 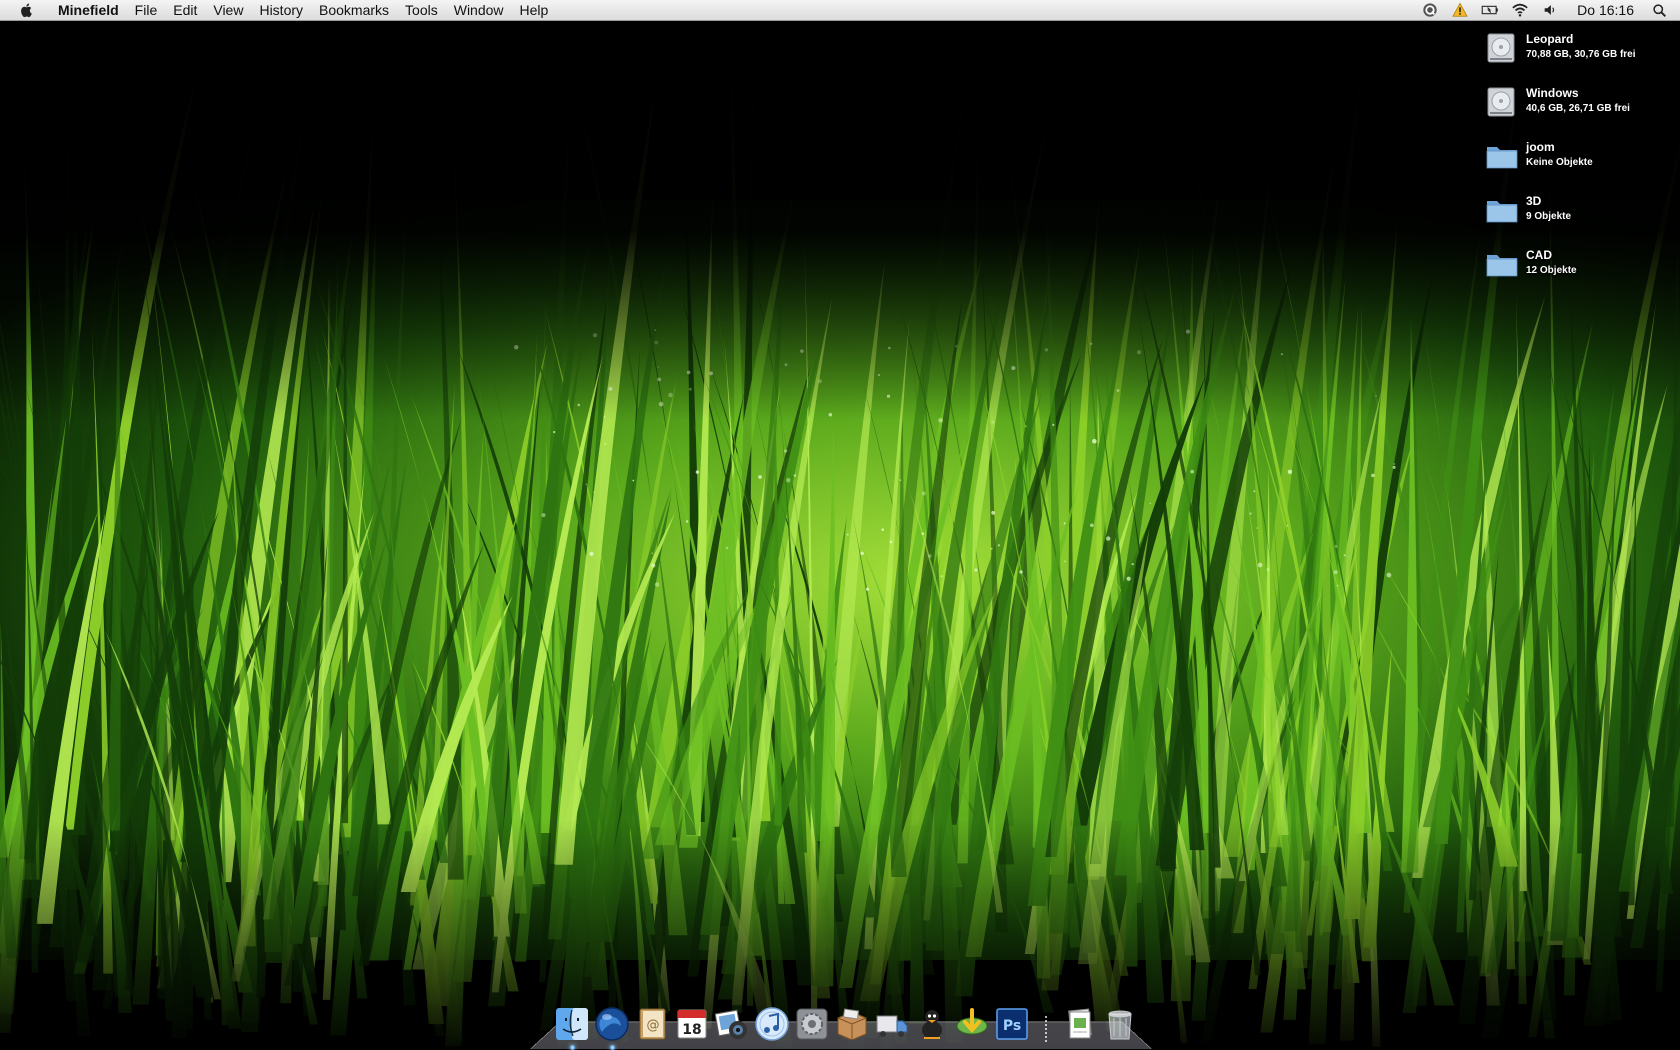 I want to click on apple-menu-icon, so click(x=27, y=10).